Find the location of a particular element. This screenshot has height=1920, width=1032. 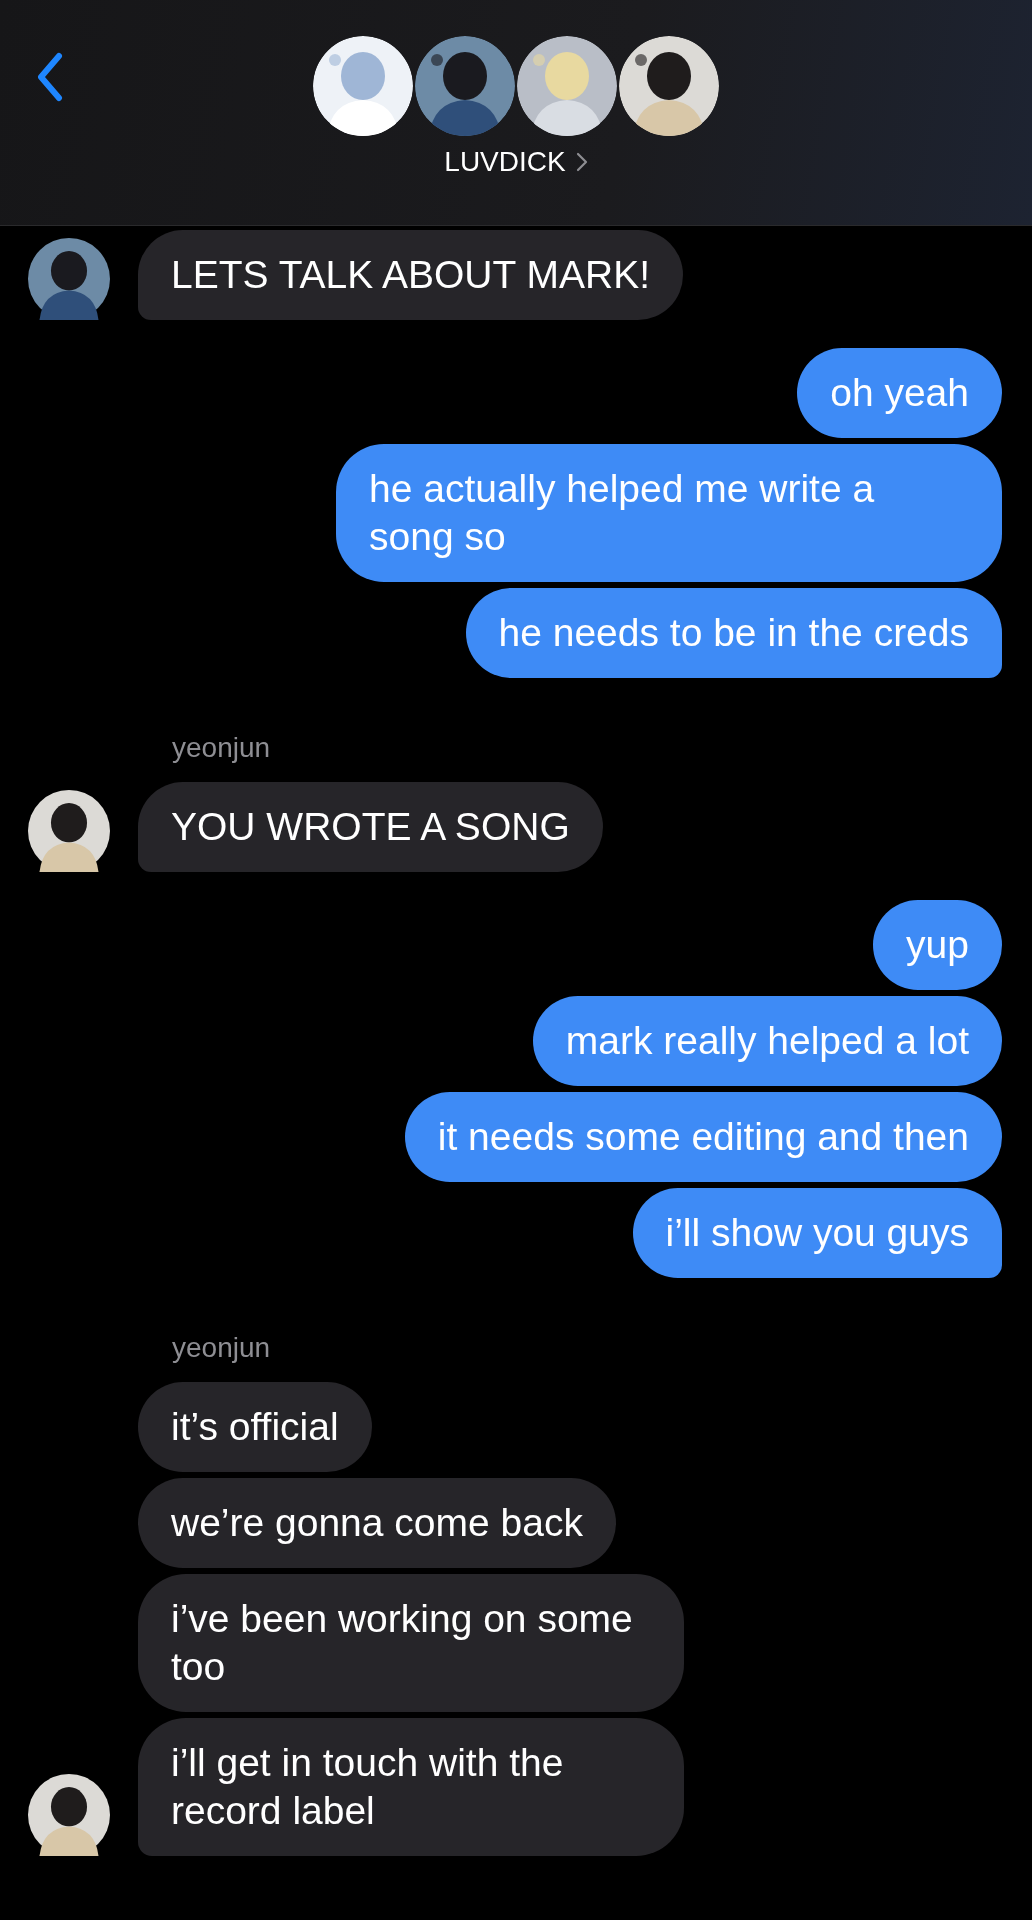

message-bubble: he needs to be in the creds is located at coordinates (733, 633).